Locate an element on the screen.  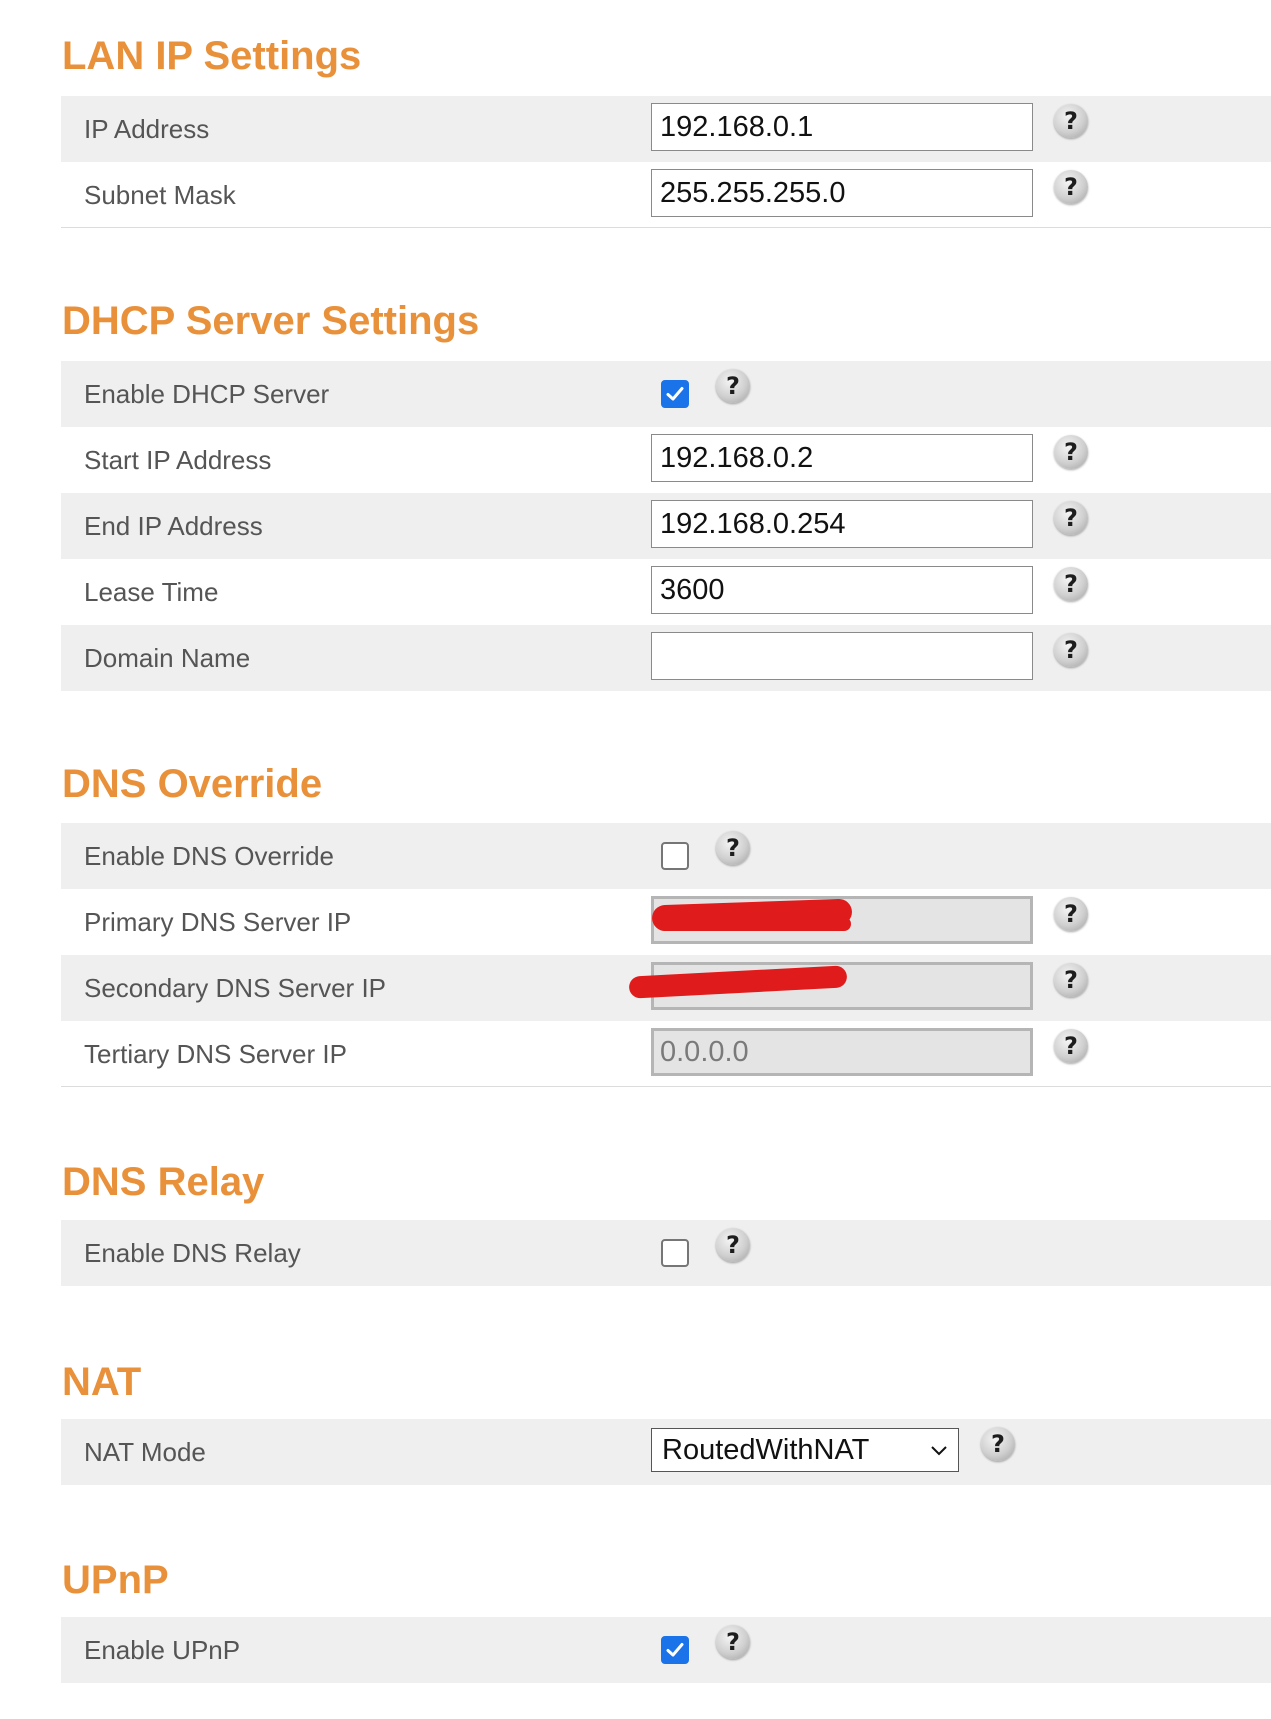
subnet-mask-label: Subnet Mask is located at coordinates (160, 195).